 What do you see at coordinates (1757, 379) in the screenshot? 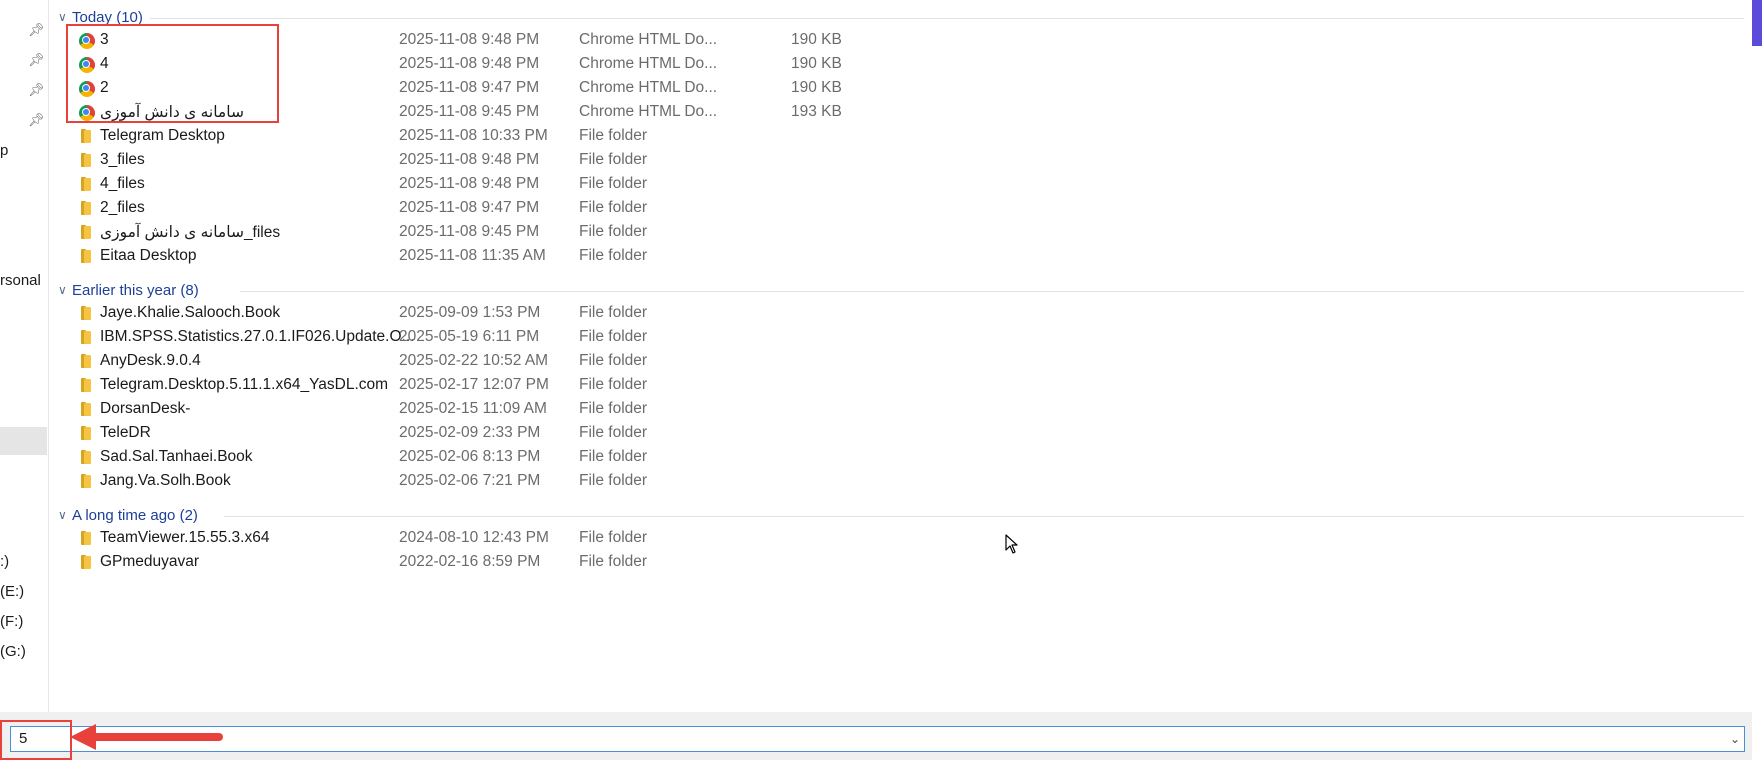
I see `scrollbar` at bounding box center [1757, 379].